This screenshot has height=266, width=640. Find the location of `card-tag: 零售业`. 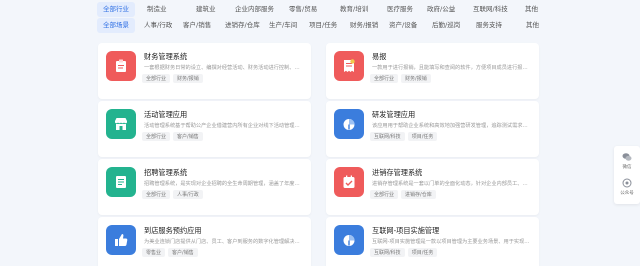

card-tag: 零售业 is located at coordinates (154, 252).